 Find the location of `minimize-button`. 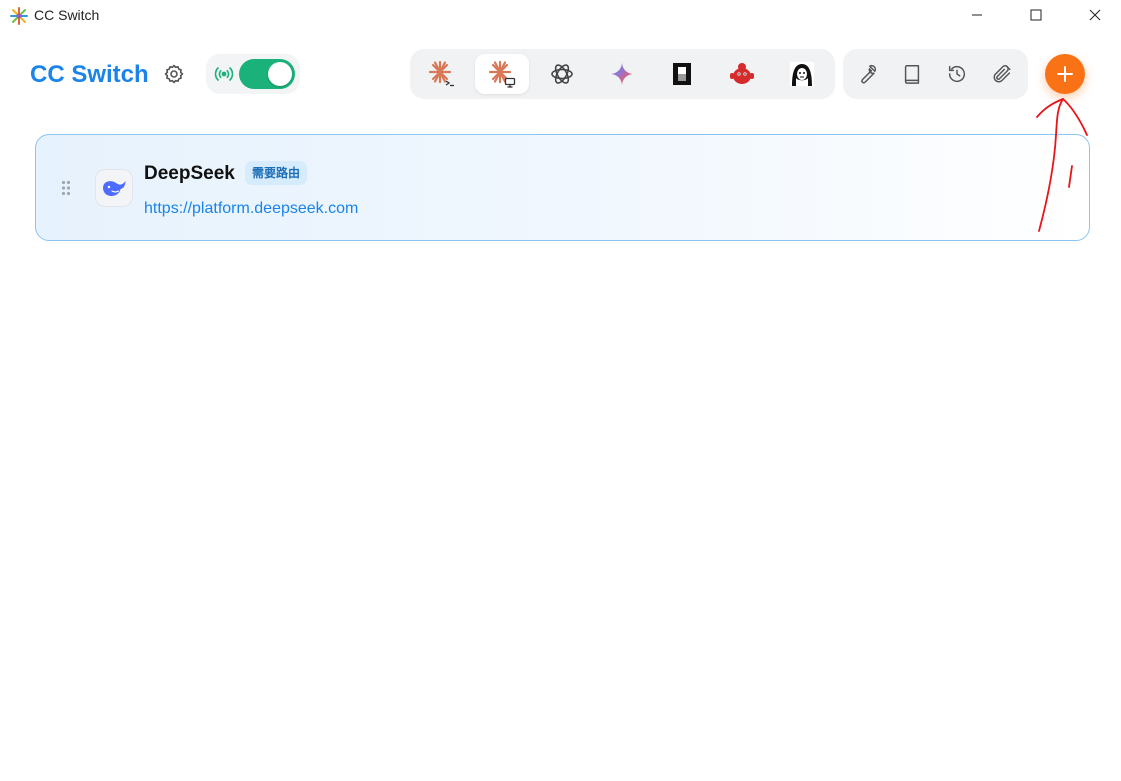

minimize-button is located at coordinates (977, 15).